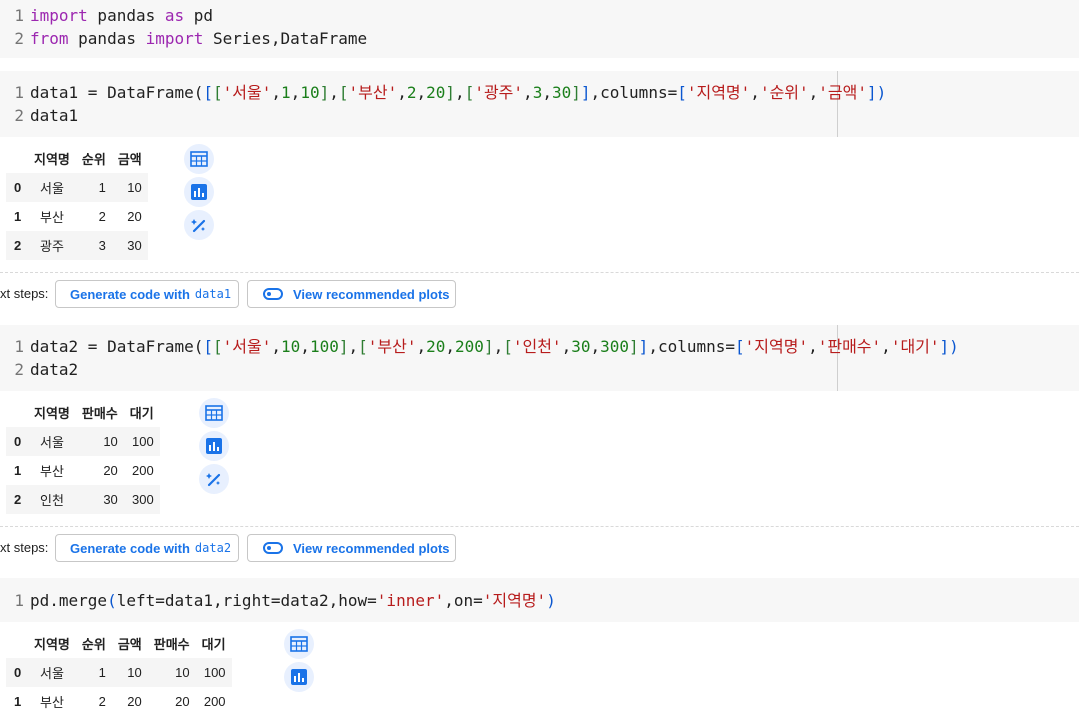 Image resolution: width=1079 pixels, height=720 pixels. What do you see at coordinates (59, 15) in the screenshot?
I see `code-token: import` at bounding box center [59, 15].